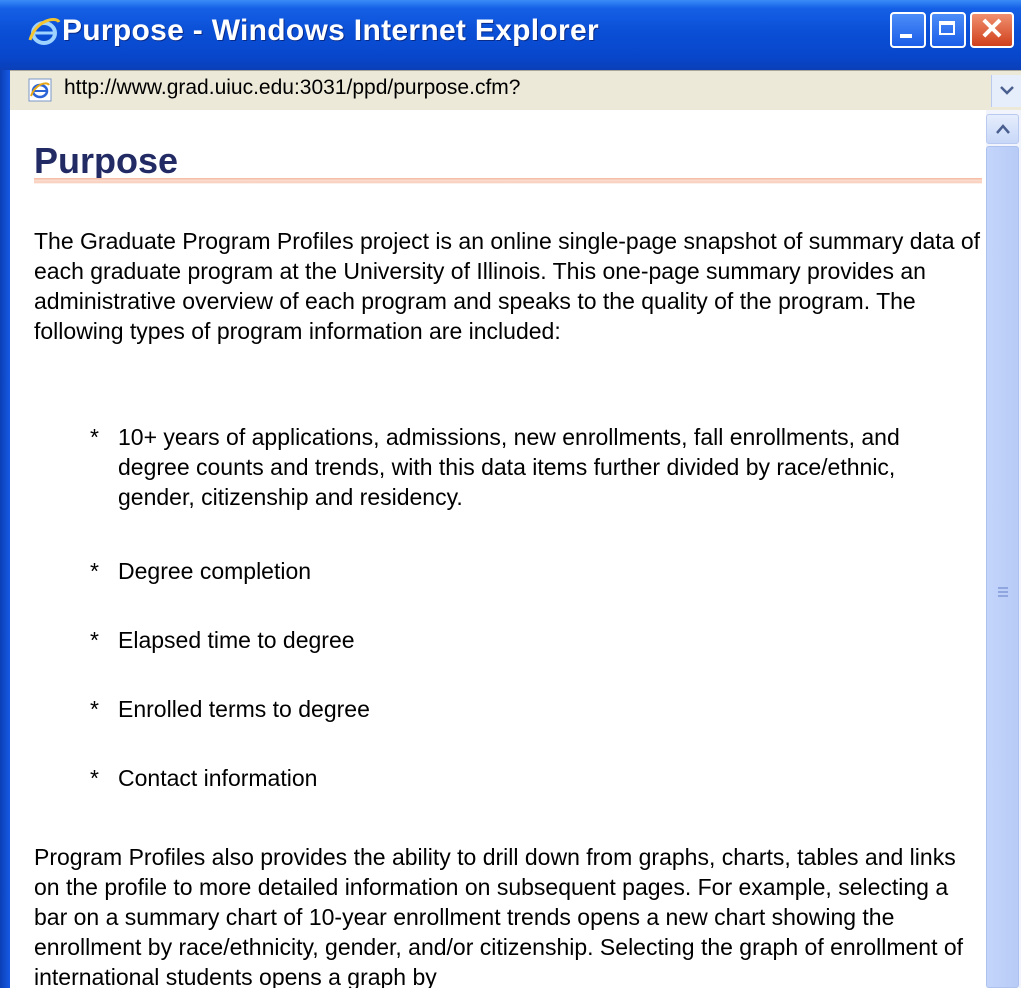  What do you see at coordinates (236, 640) in the screenshot?
I see `list-item-text: Elapsed time to degree` at bounding box center [236, 640].